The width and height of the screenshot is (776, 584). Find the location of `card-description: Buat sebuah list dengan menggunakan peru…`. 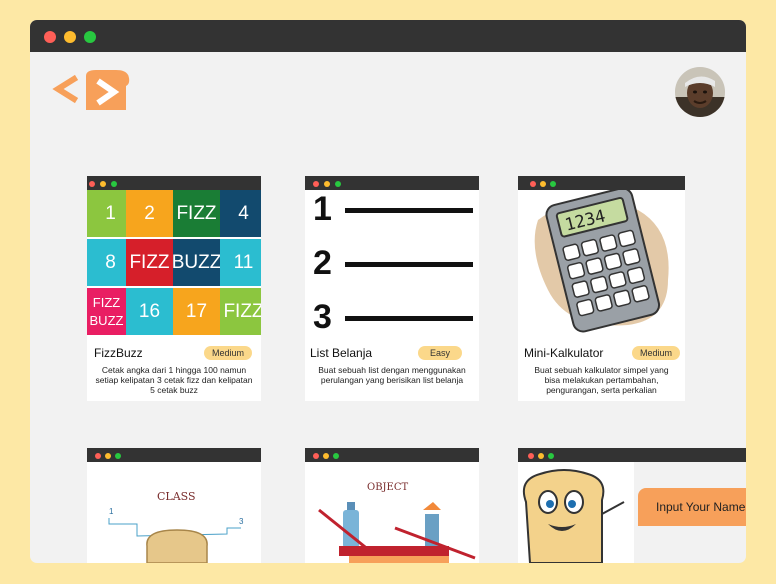

card-description: Buat sebuah list dengan menggunakan peru… is located at coordinates (392, 375).